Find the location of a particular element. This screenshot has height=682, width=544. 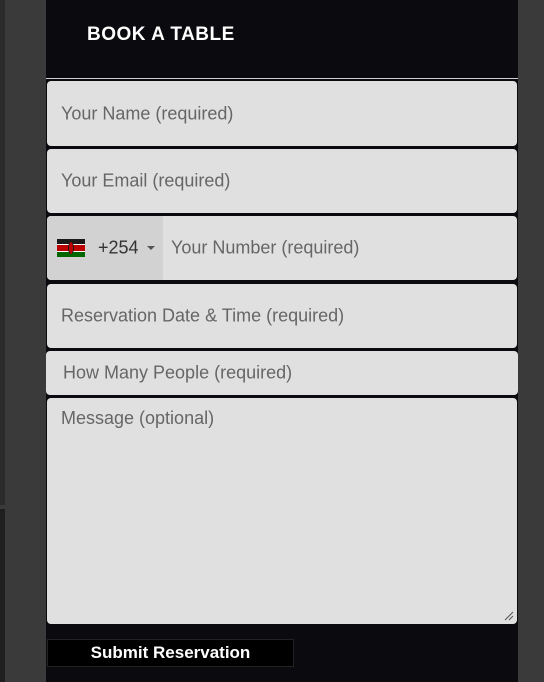

message-placeholder: Message (optional) is located at coordinates (138, 418).